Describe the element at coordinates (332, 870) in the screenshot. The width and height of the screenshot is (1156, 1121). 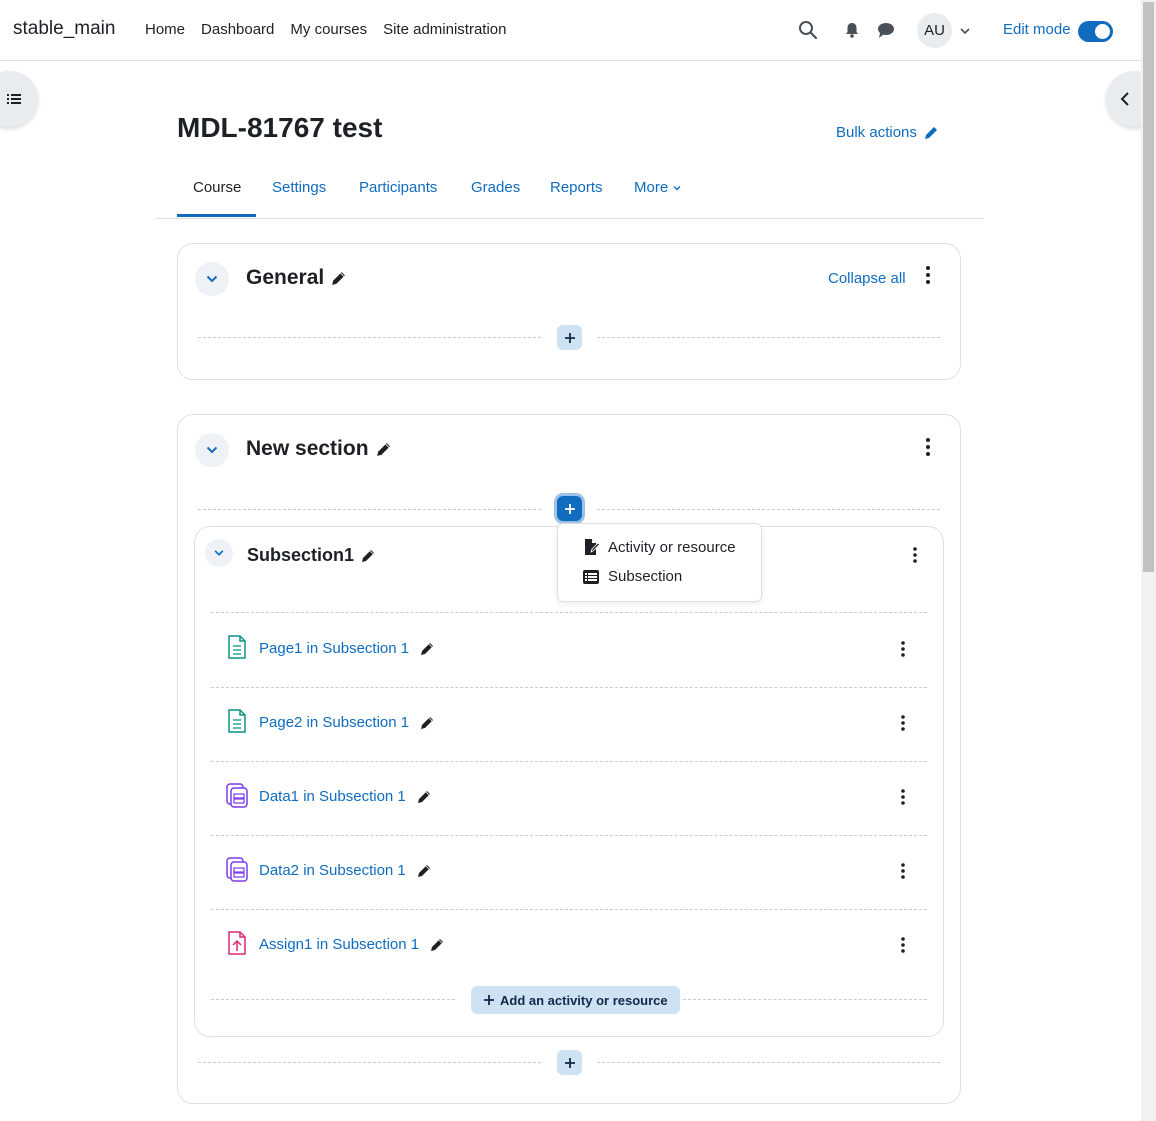
I see `activity-name: Data2 in Subsection 1` at that location.